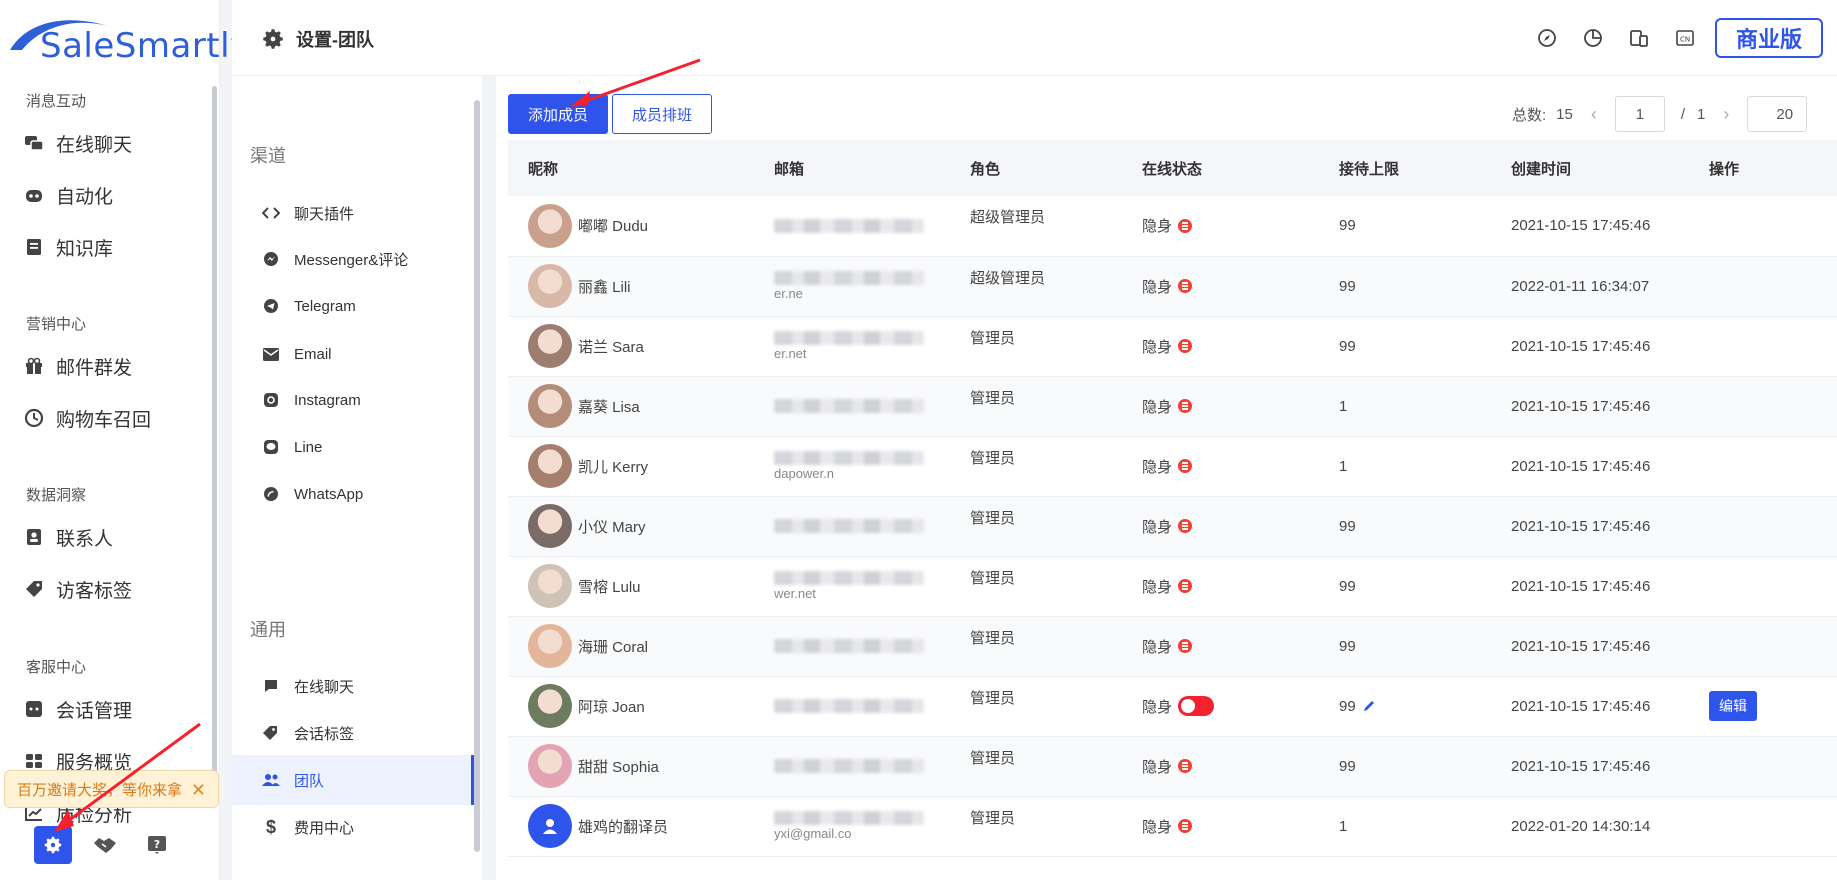 Image resolution: width=1837 pixels, height=880 pixels. What do you see at coordinates (353, 447) in the screenshot?
I see `settings-item-line: Line` at bounding box center [353, 447].